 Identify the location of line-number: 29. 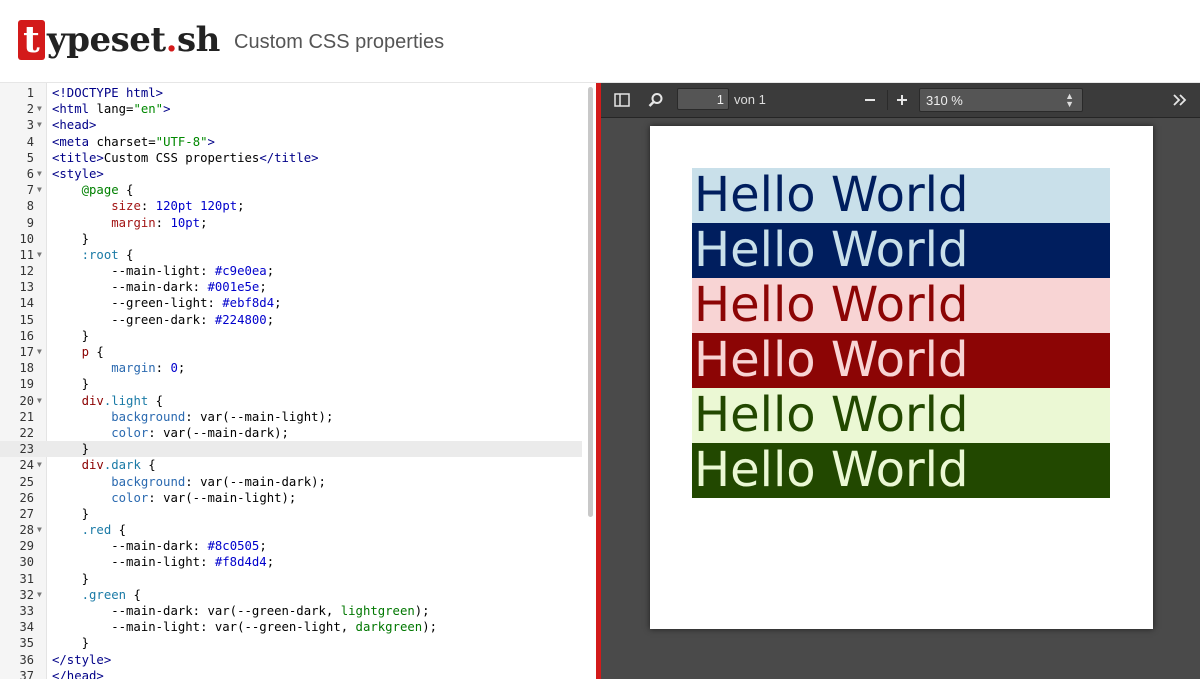
(26, 546).